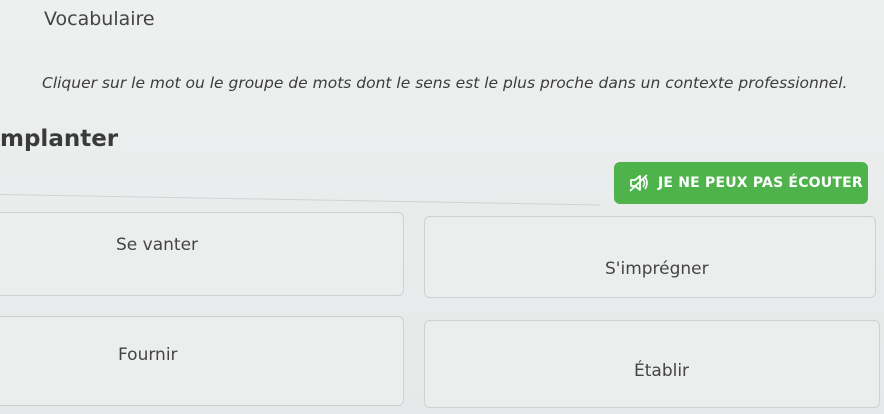 Image resolution: width=884 pixels, height=414 pixels. I want to click on cannot-listen-button: JE NE PEUX PAS ÉCOUTER, so click(741, 183).